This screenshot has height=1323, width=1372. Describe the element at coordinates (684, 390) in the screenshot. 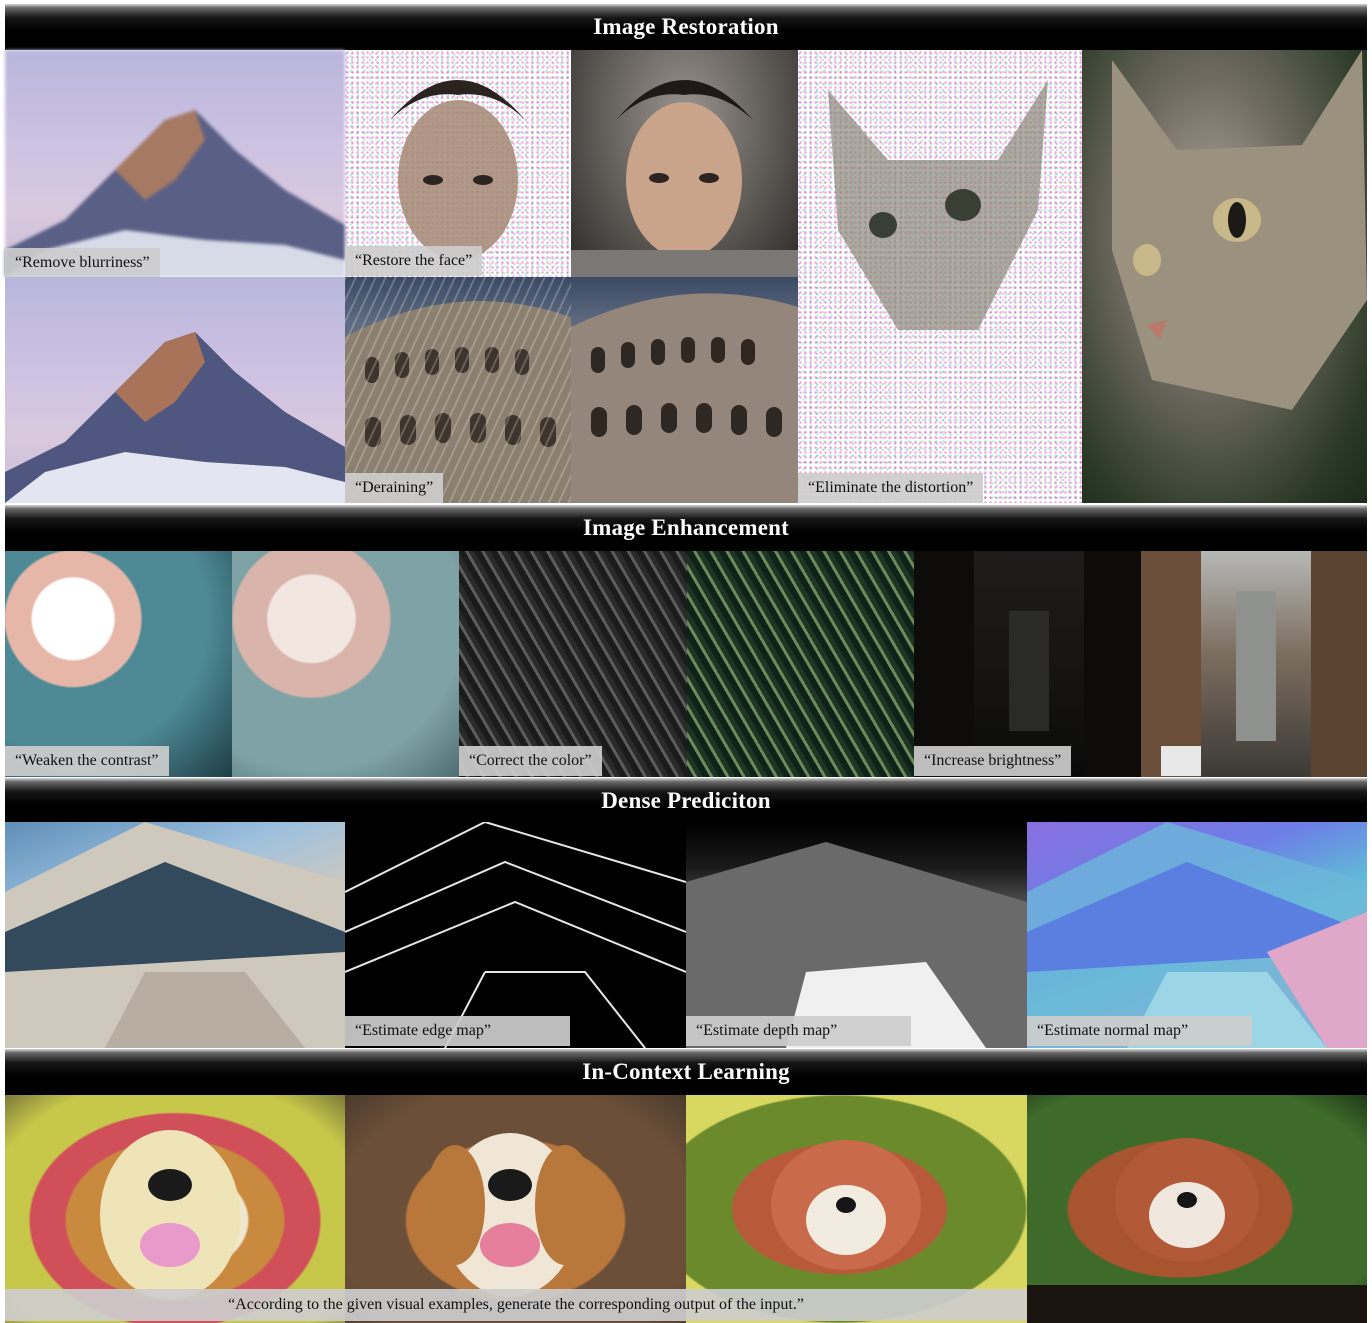

I see `colosseum-clean-image` at that location.